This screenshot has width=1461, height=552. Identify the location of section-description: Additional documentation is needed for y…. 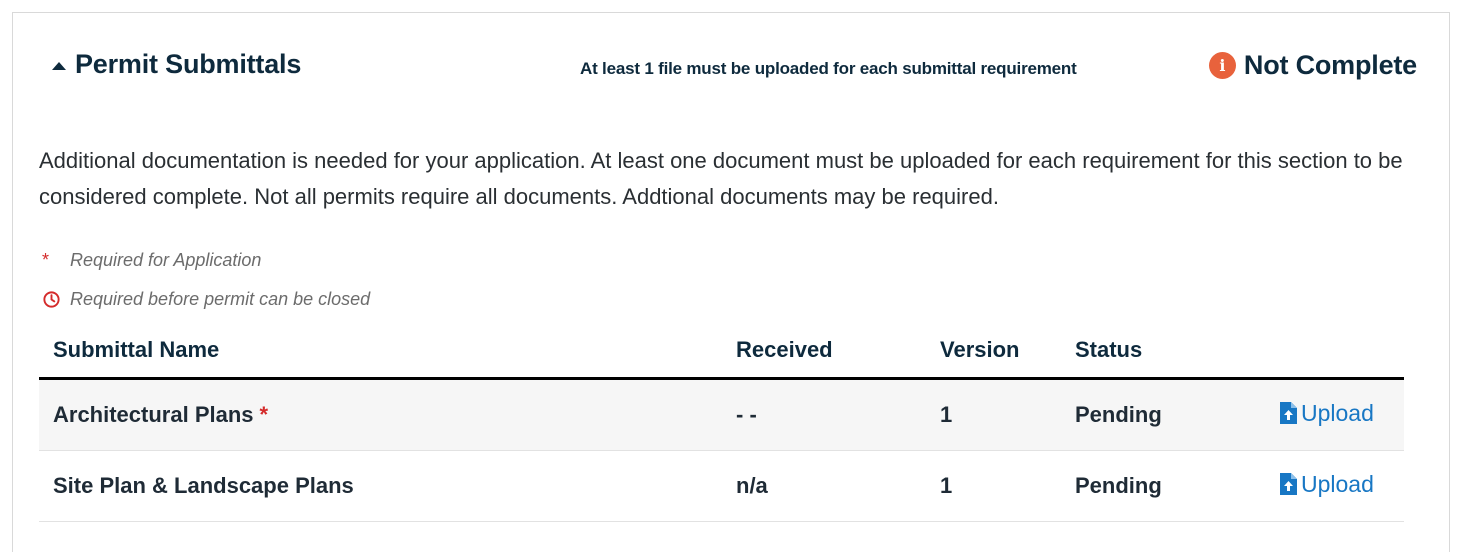
(721, 178).